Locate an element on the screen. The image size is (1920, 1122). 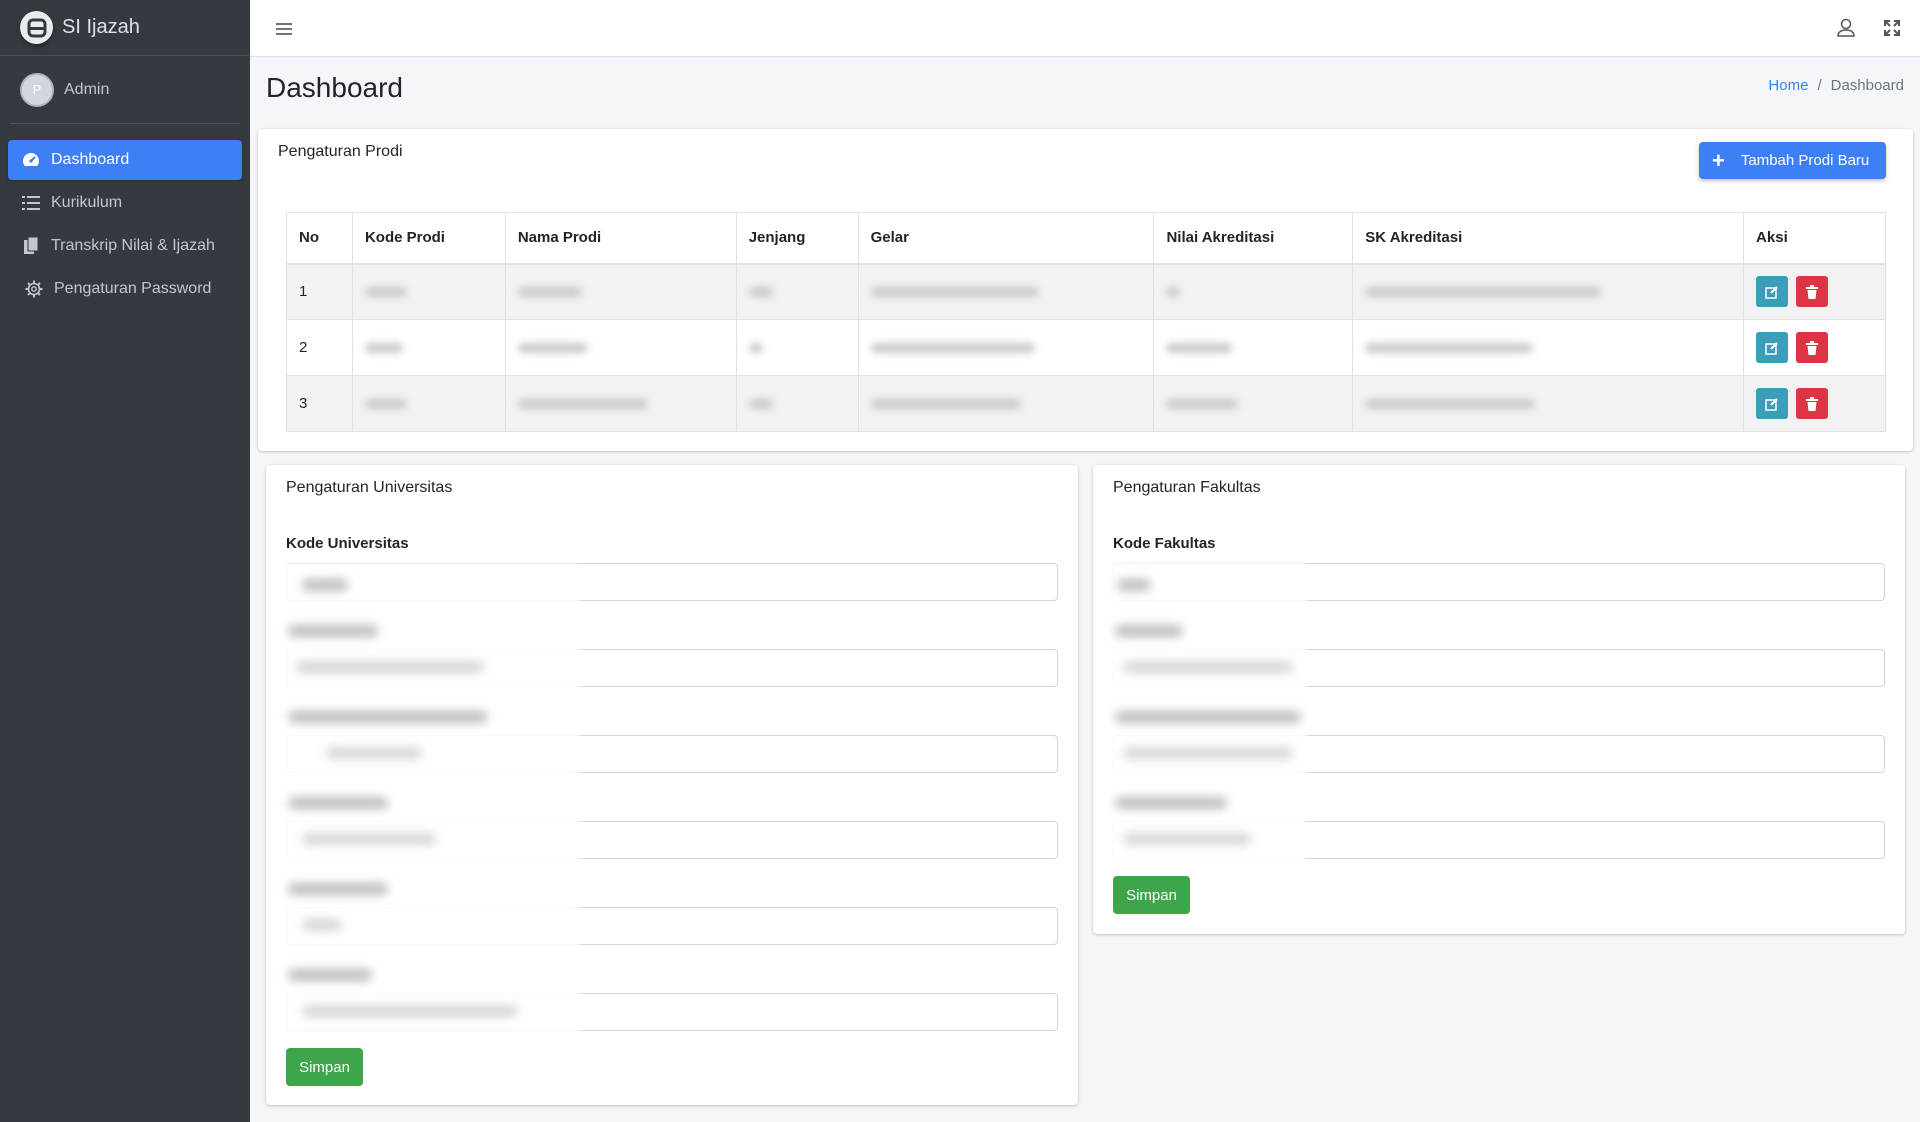
brand-link: SI Ijazah is located at coordinates (125, 28).